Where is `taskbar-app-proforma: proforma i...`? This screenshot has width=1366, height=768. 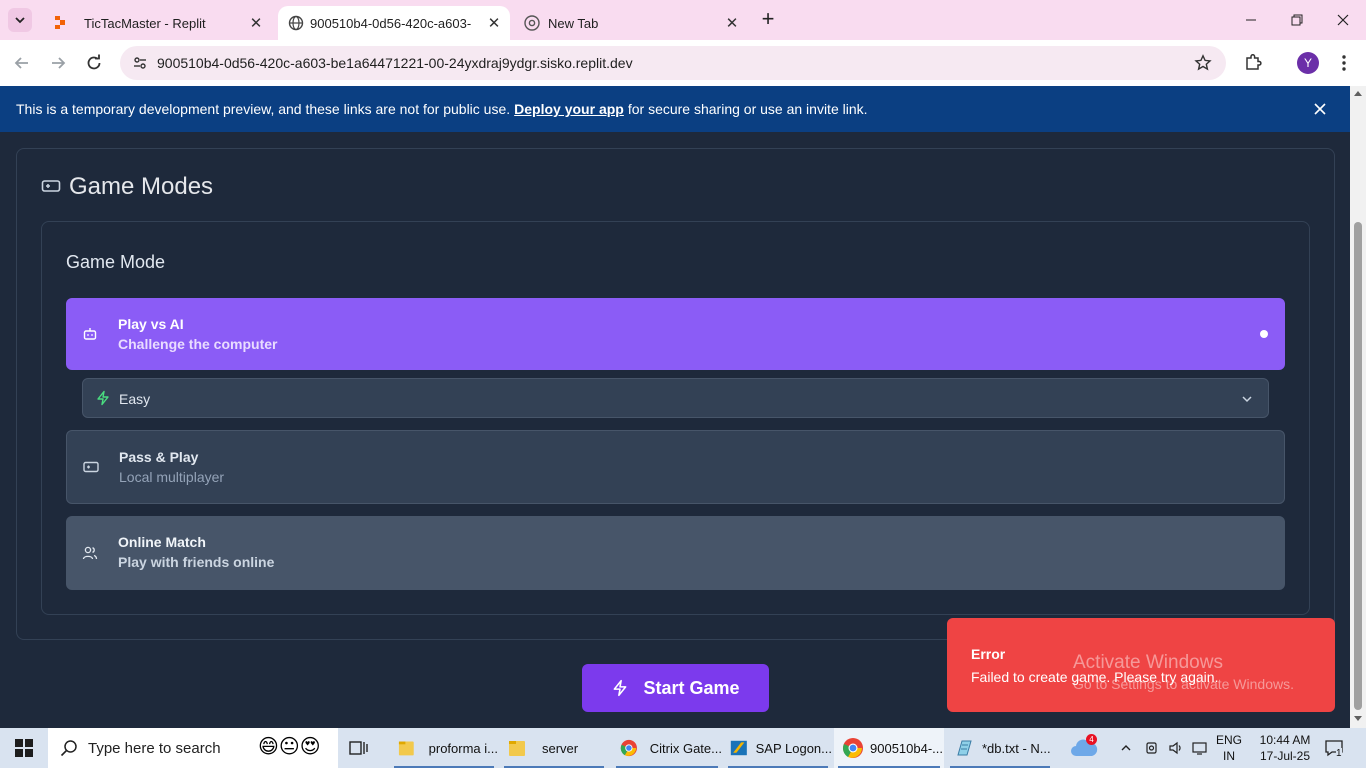 taskbar-app-proforma: proforma i... is located at coordinates (444, 748).